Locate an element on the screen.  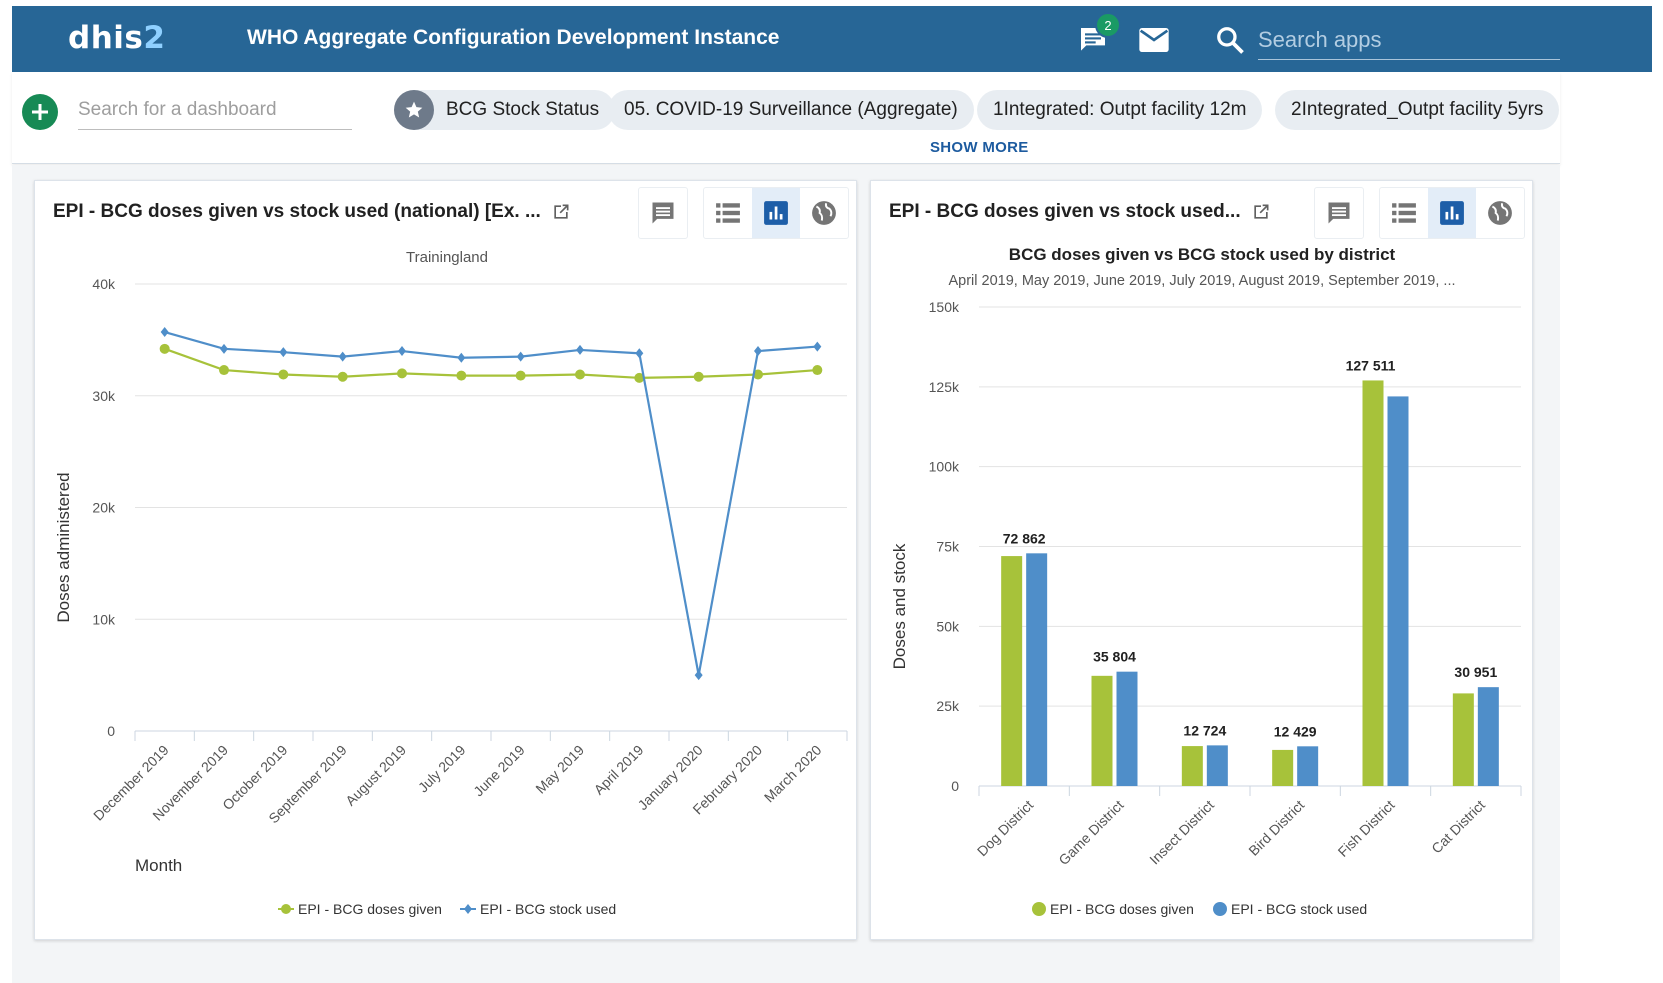
x-tick-label: April 2019 is located at coordinates (619, 770).